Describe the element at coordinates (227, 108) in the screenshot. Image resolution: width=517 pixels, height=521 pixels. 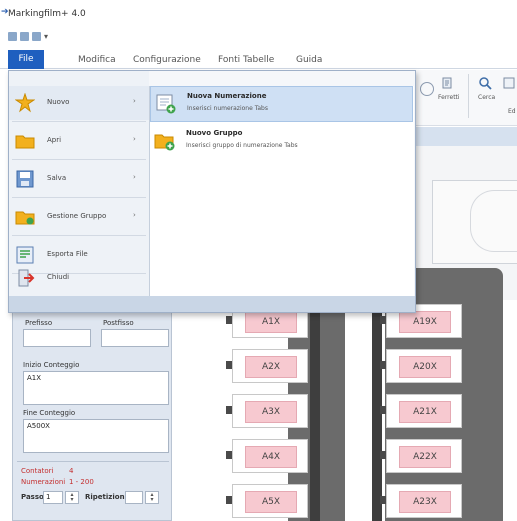
I see `submenu-item-description: Inserisci numerazione Tabs` at that location.